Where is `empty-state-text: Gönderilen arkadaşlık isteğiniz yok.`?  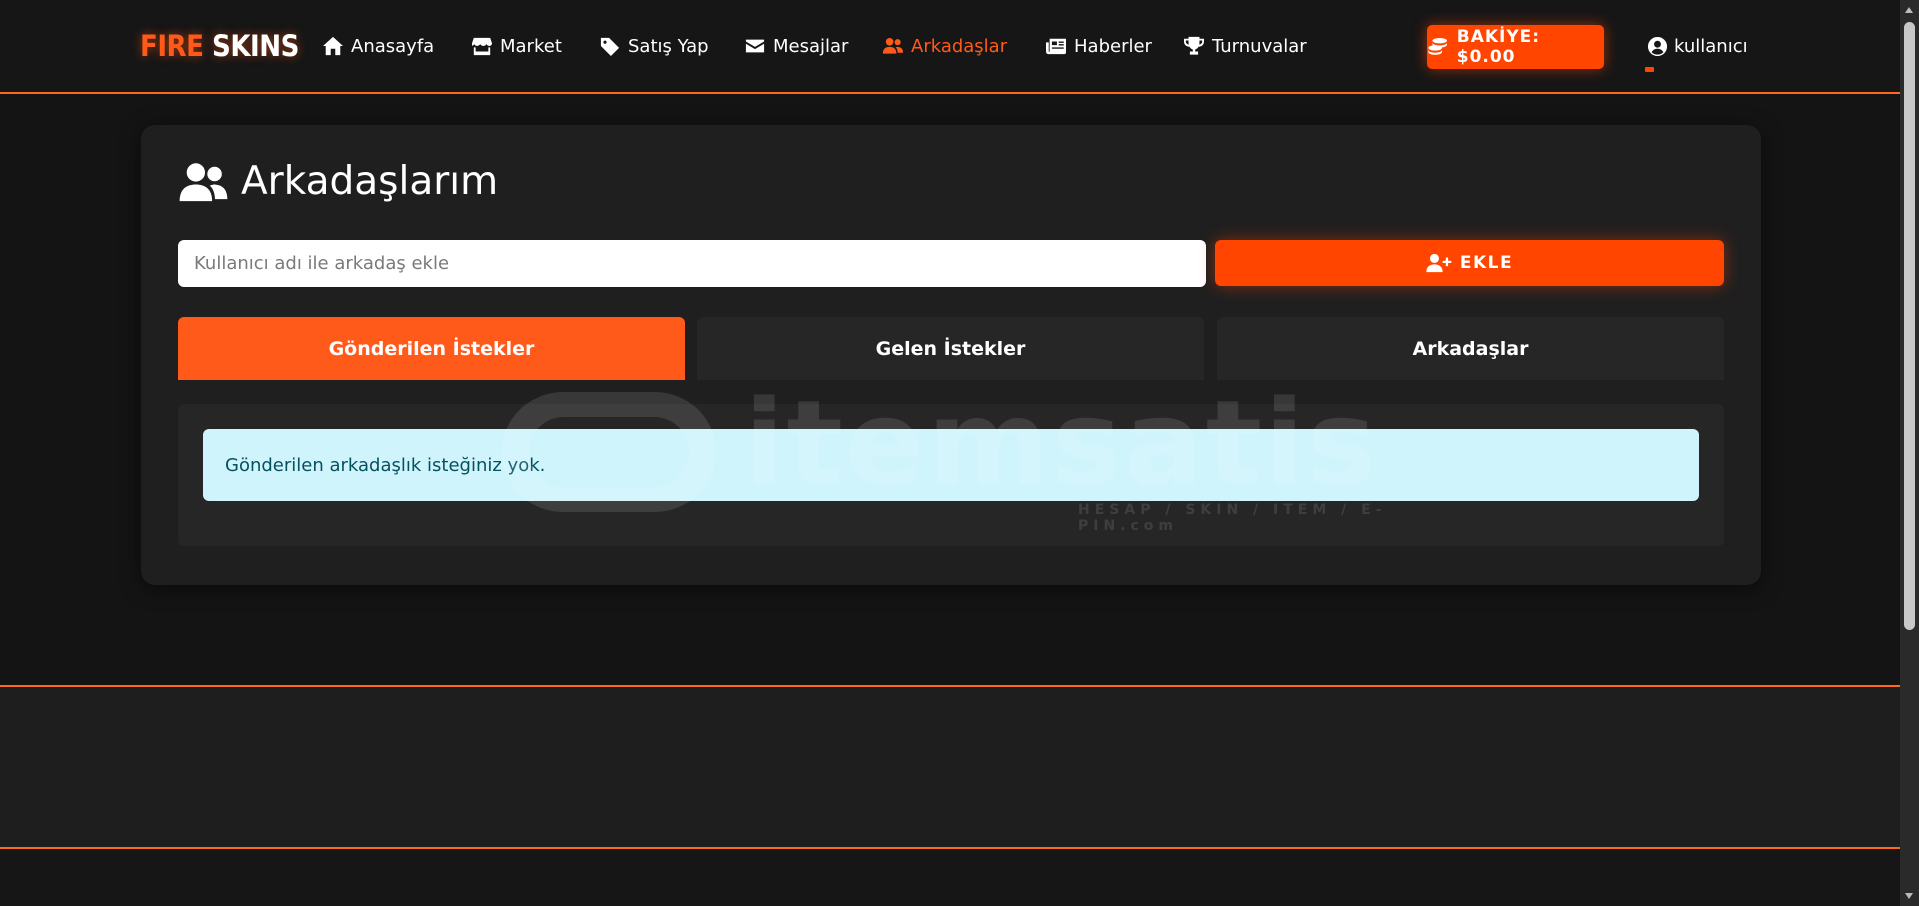 empty-state-text: Gönderilen arkadaşlık isteğiniz yok. is located at coordinates (385, 465).